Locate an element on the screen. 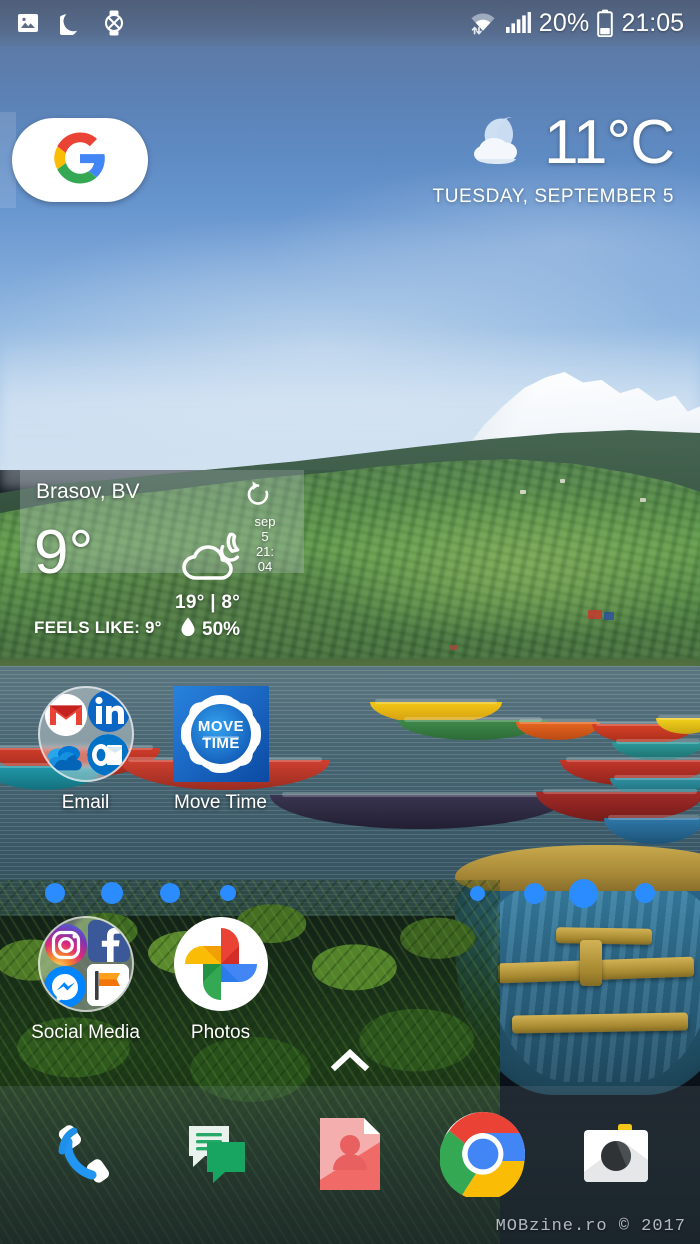 This screenshot has height=1244, width=700. moon-behind-cloud-icon is located at coordinates (499, 143).